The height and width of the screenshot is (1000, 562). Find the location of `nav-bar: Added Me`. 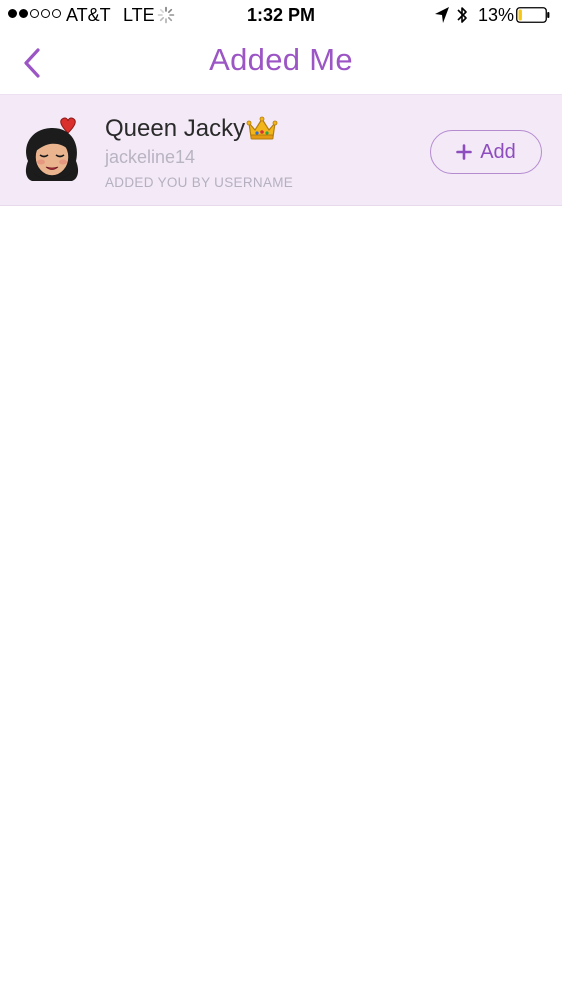

nav-bar: Added Me is located at coordinates (281, 63).